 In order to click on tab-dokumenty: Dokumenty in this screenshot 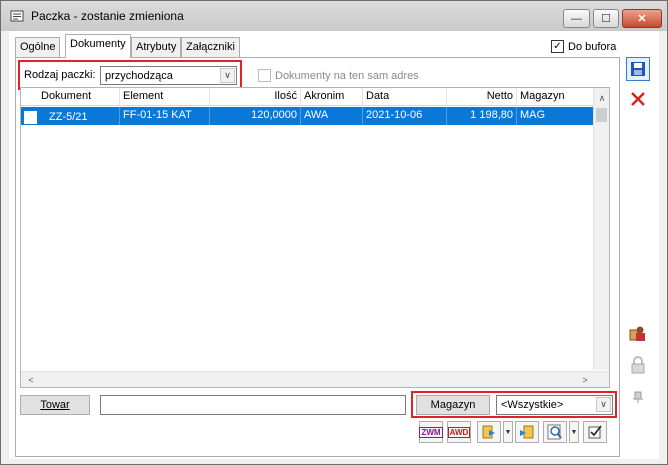, I will do `click(98, 46)`.